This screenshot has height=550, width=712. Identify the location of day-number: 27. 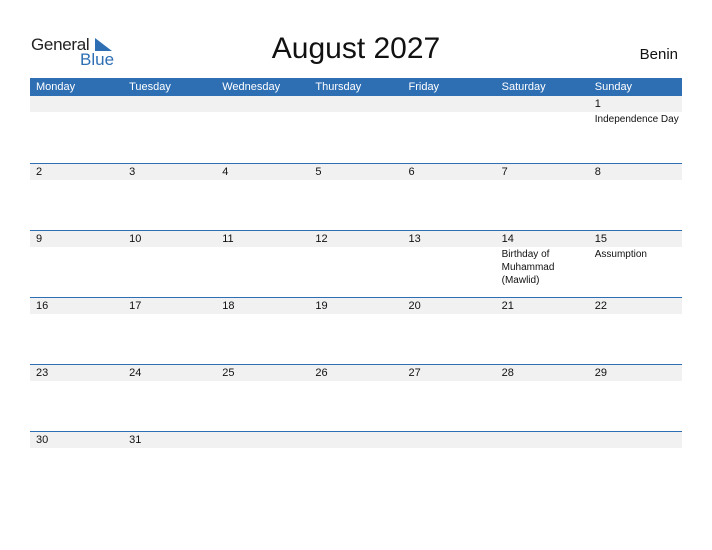
(414, 373).